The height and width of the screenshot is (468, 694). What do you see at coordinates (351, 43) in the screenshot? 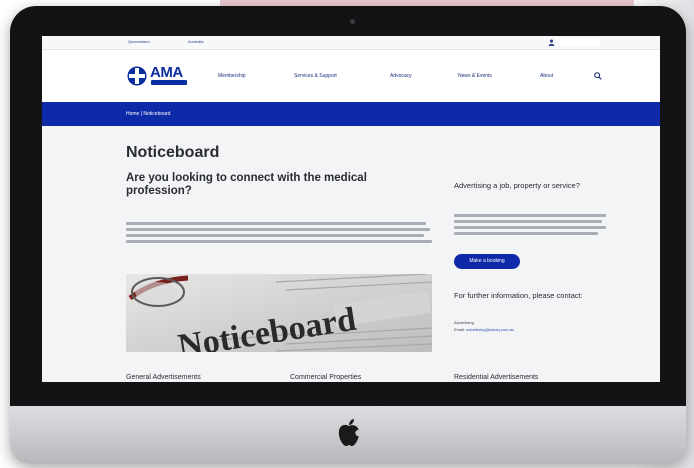
I see `utility-bar: Queensland Australia` at bounding box center [351, 43].